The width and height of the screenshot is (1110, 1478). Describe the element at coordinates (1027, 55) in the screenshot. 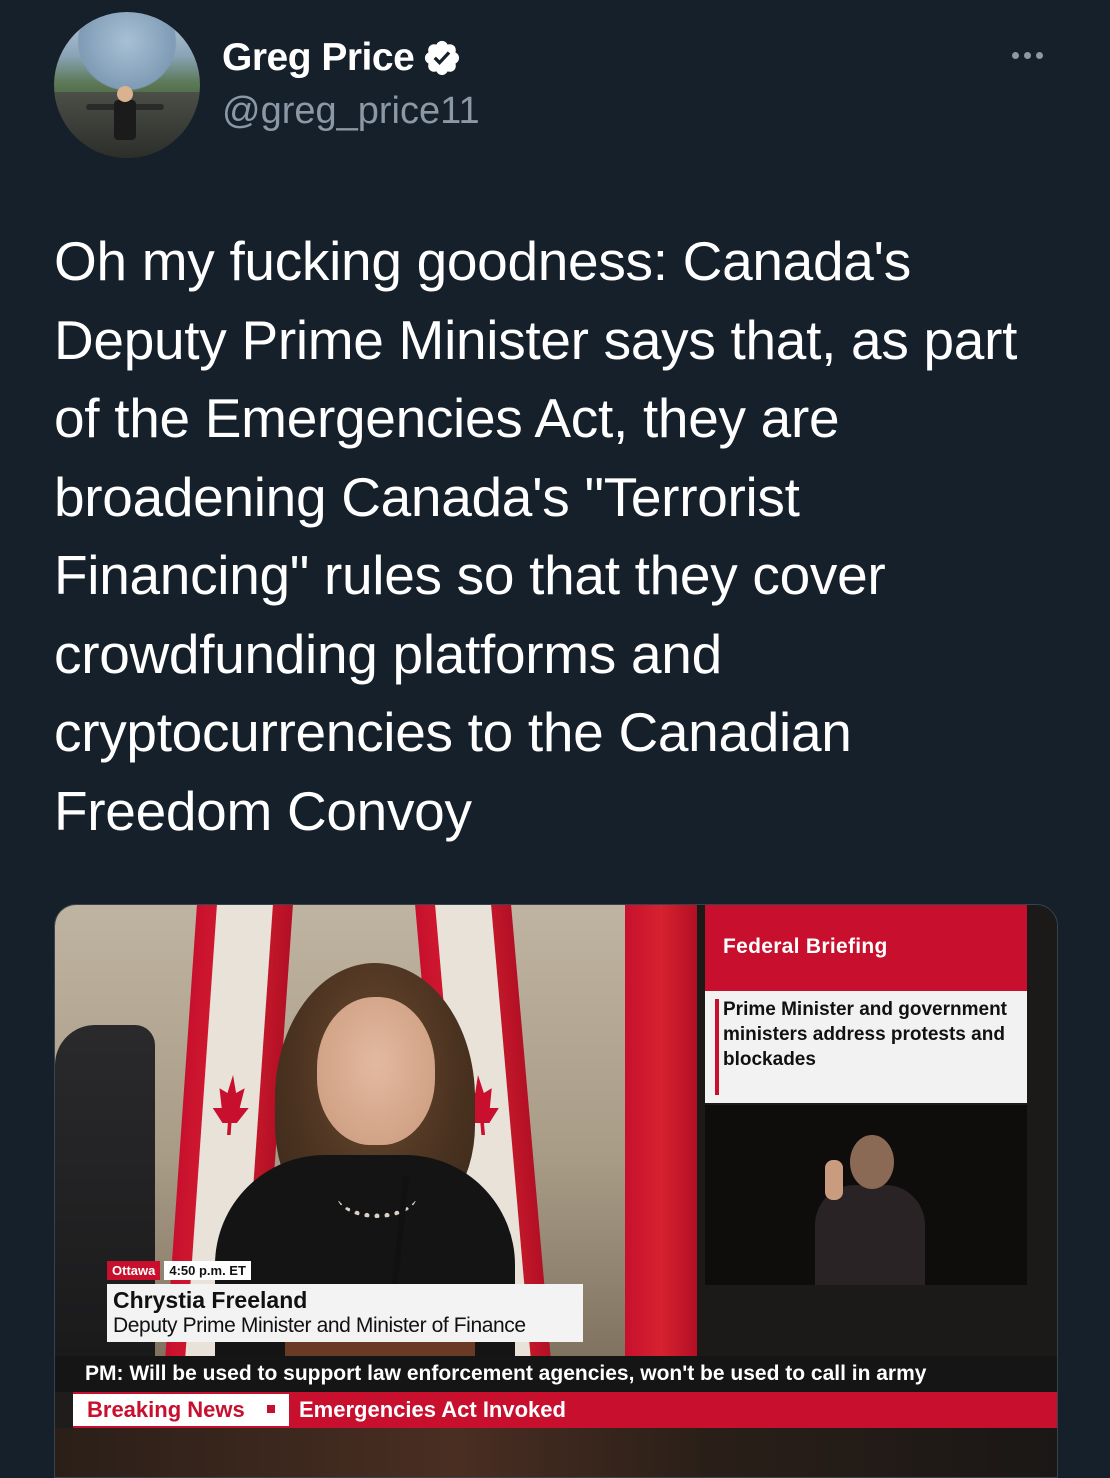

I see `more-options-icon` at that location.